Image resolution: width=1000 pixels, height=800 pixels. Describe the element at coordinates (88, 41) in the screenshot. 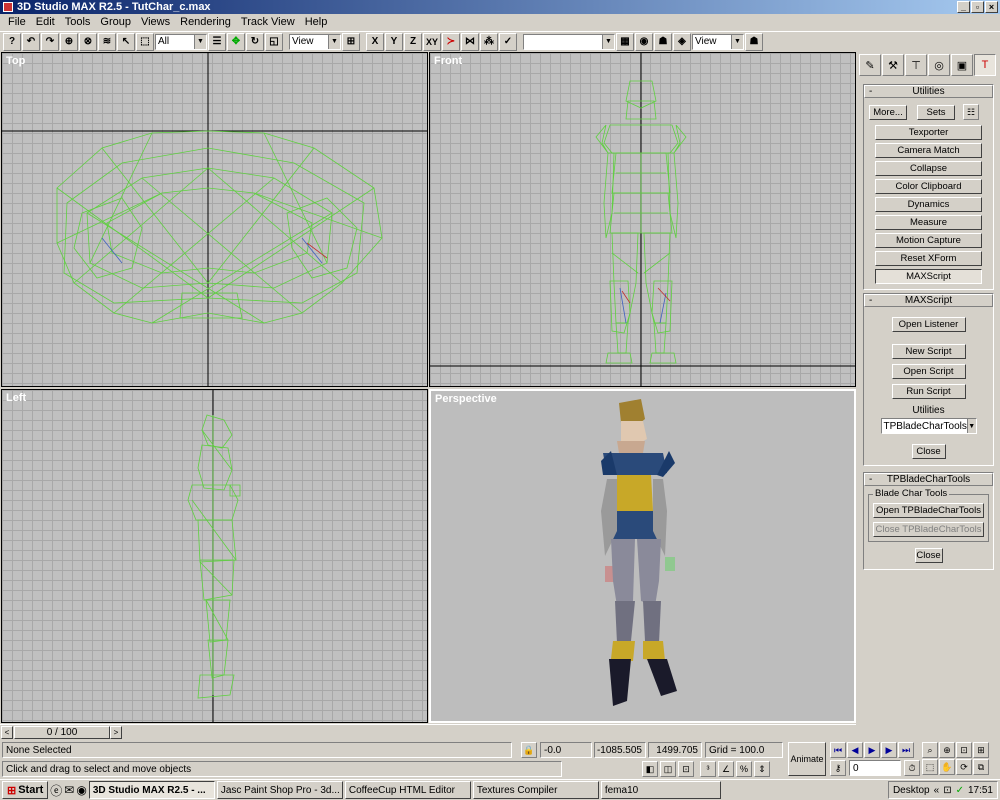

I see `unlink-icon: ⊗` at that location.